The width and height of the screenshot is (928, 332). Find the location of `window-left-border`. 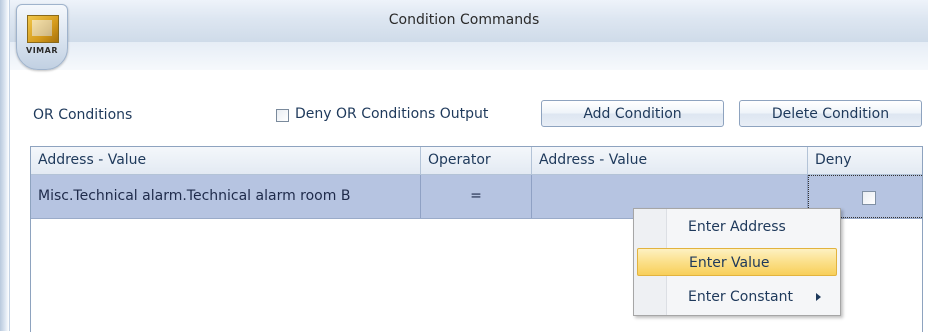

window-left-border is located at coordinates (5, 165).